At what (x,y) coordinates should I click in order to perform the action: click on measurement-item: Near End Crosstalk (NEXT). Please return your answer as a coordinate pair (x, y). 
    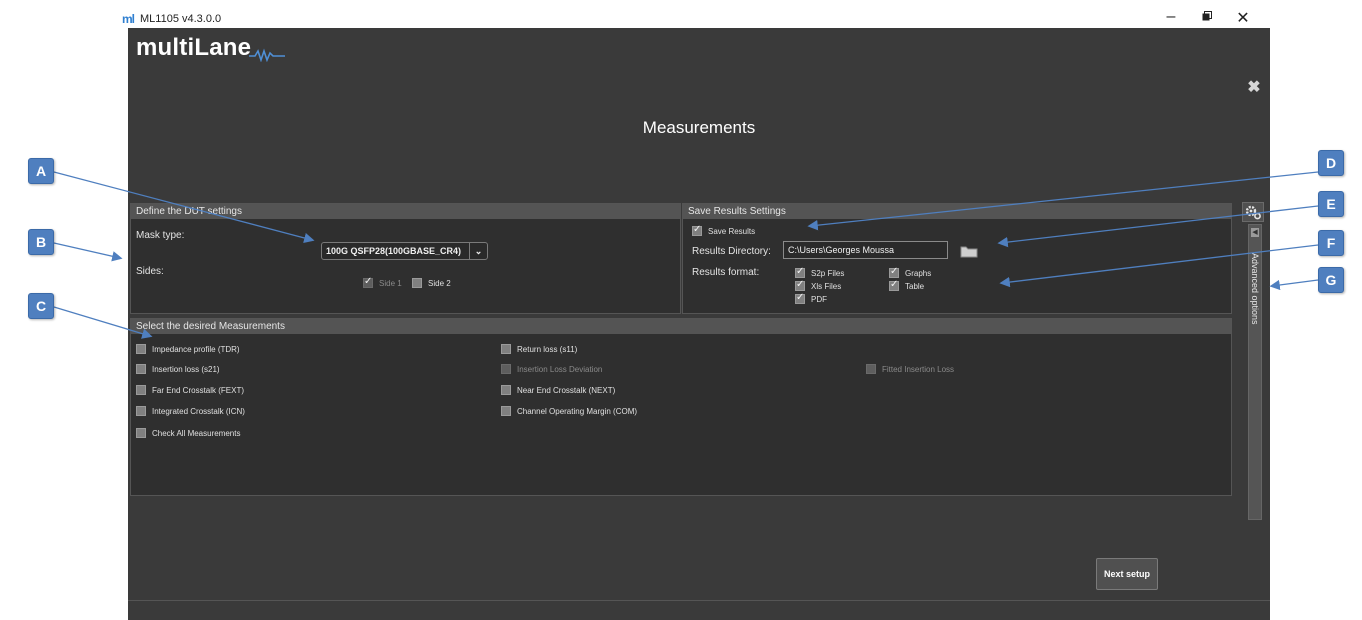
    Looking at the image, I should click on (558, 390).